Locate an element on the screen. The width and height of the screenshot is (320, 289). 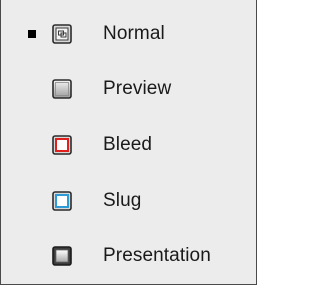
bleed-mode-icon is located at coordinates (62, 145).